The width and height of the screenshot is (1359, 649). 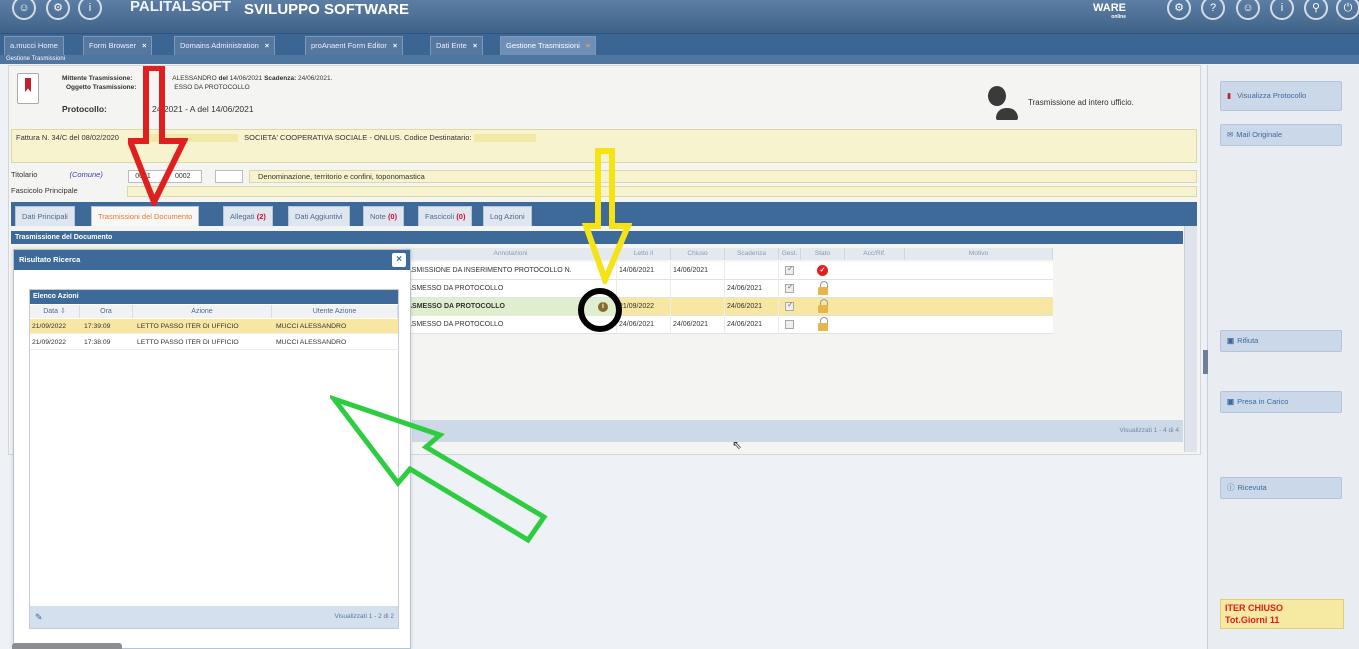 What do you see at coordinates (24, 10) in the screenshot?
I see `home-icon: ☺` at bounding box center [24, 10].